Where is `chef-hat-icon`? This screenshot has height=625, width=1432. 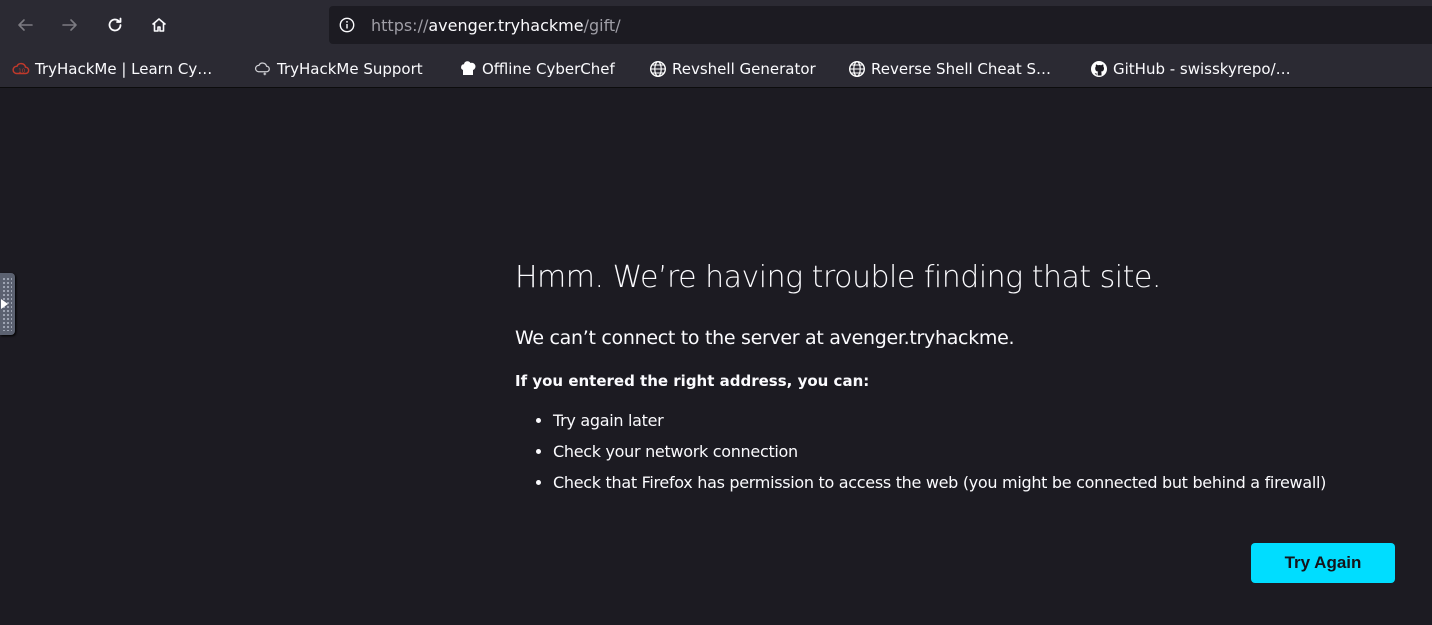 chef-hat-icon is located at coordinates (468, 69).